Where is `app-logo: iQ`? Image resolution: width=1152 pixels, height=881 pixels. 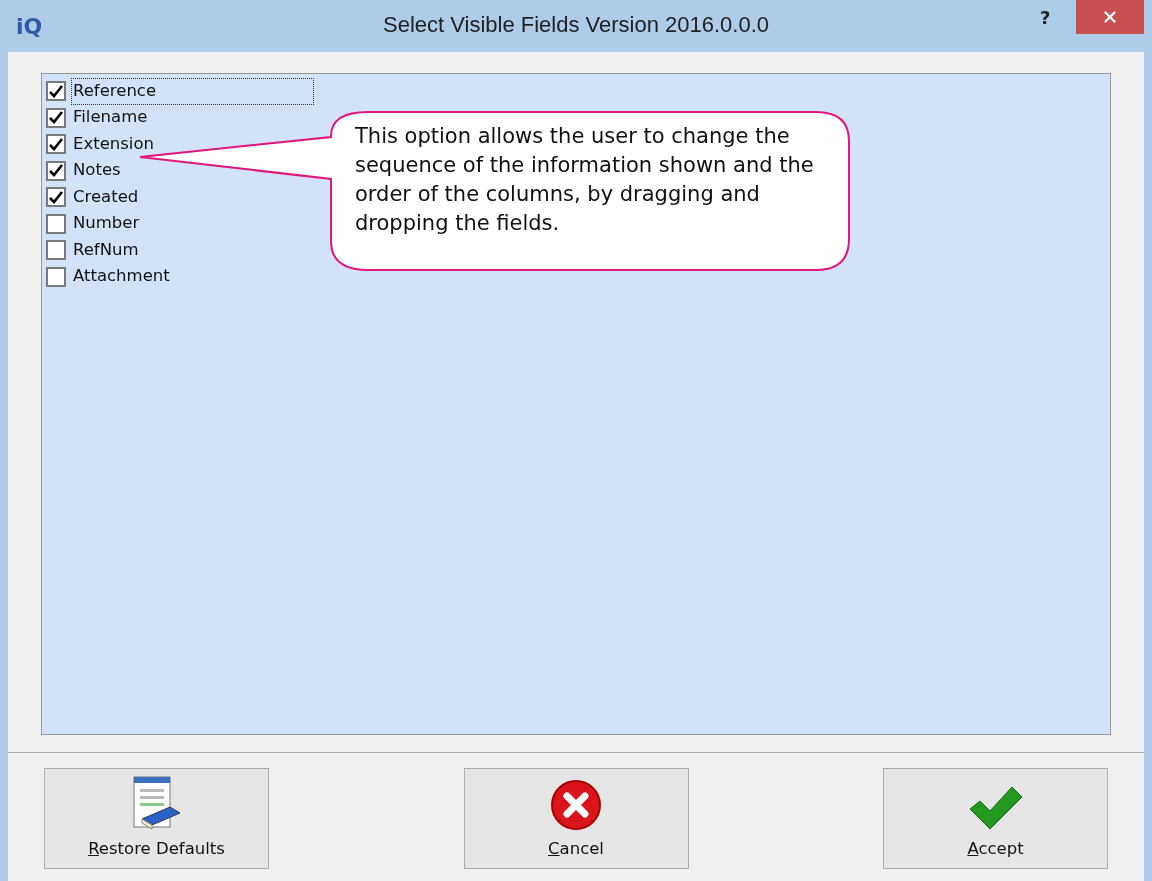 app-logo: iQ is located at coordinates (29, 27).